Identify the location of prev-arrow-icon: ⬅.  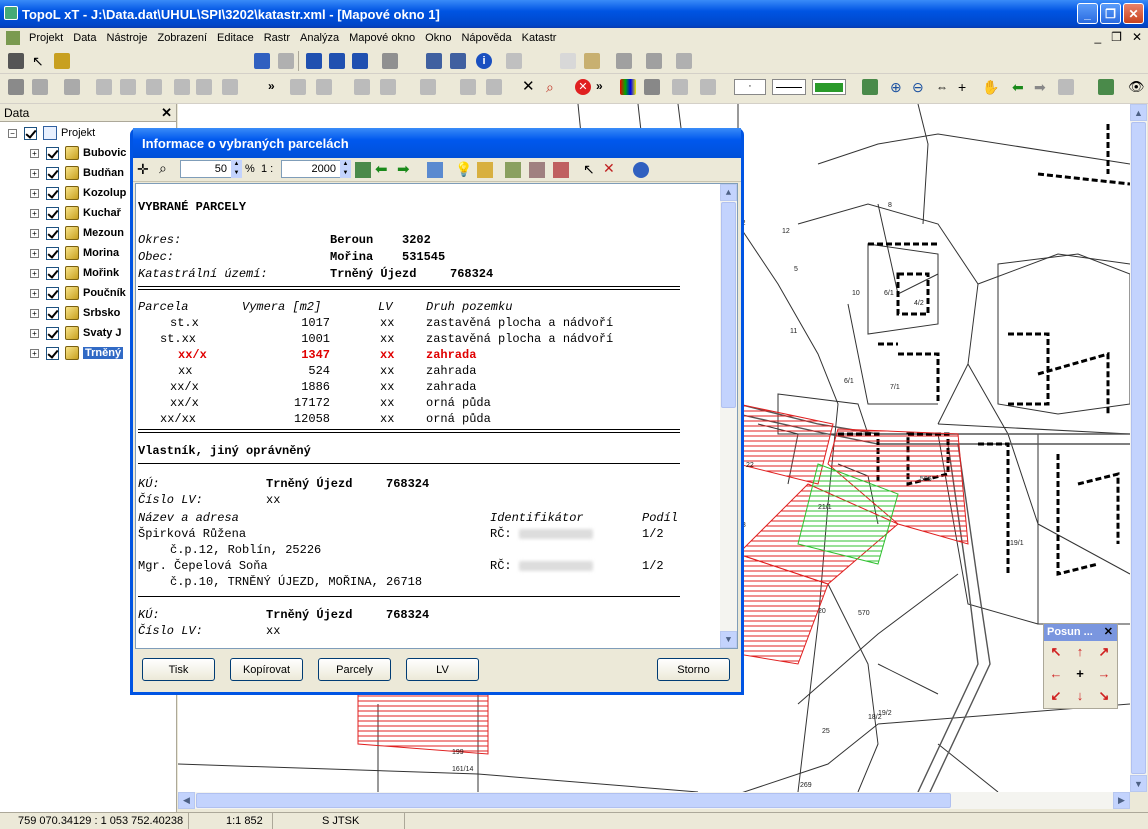
(381, 169).